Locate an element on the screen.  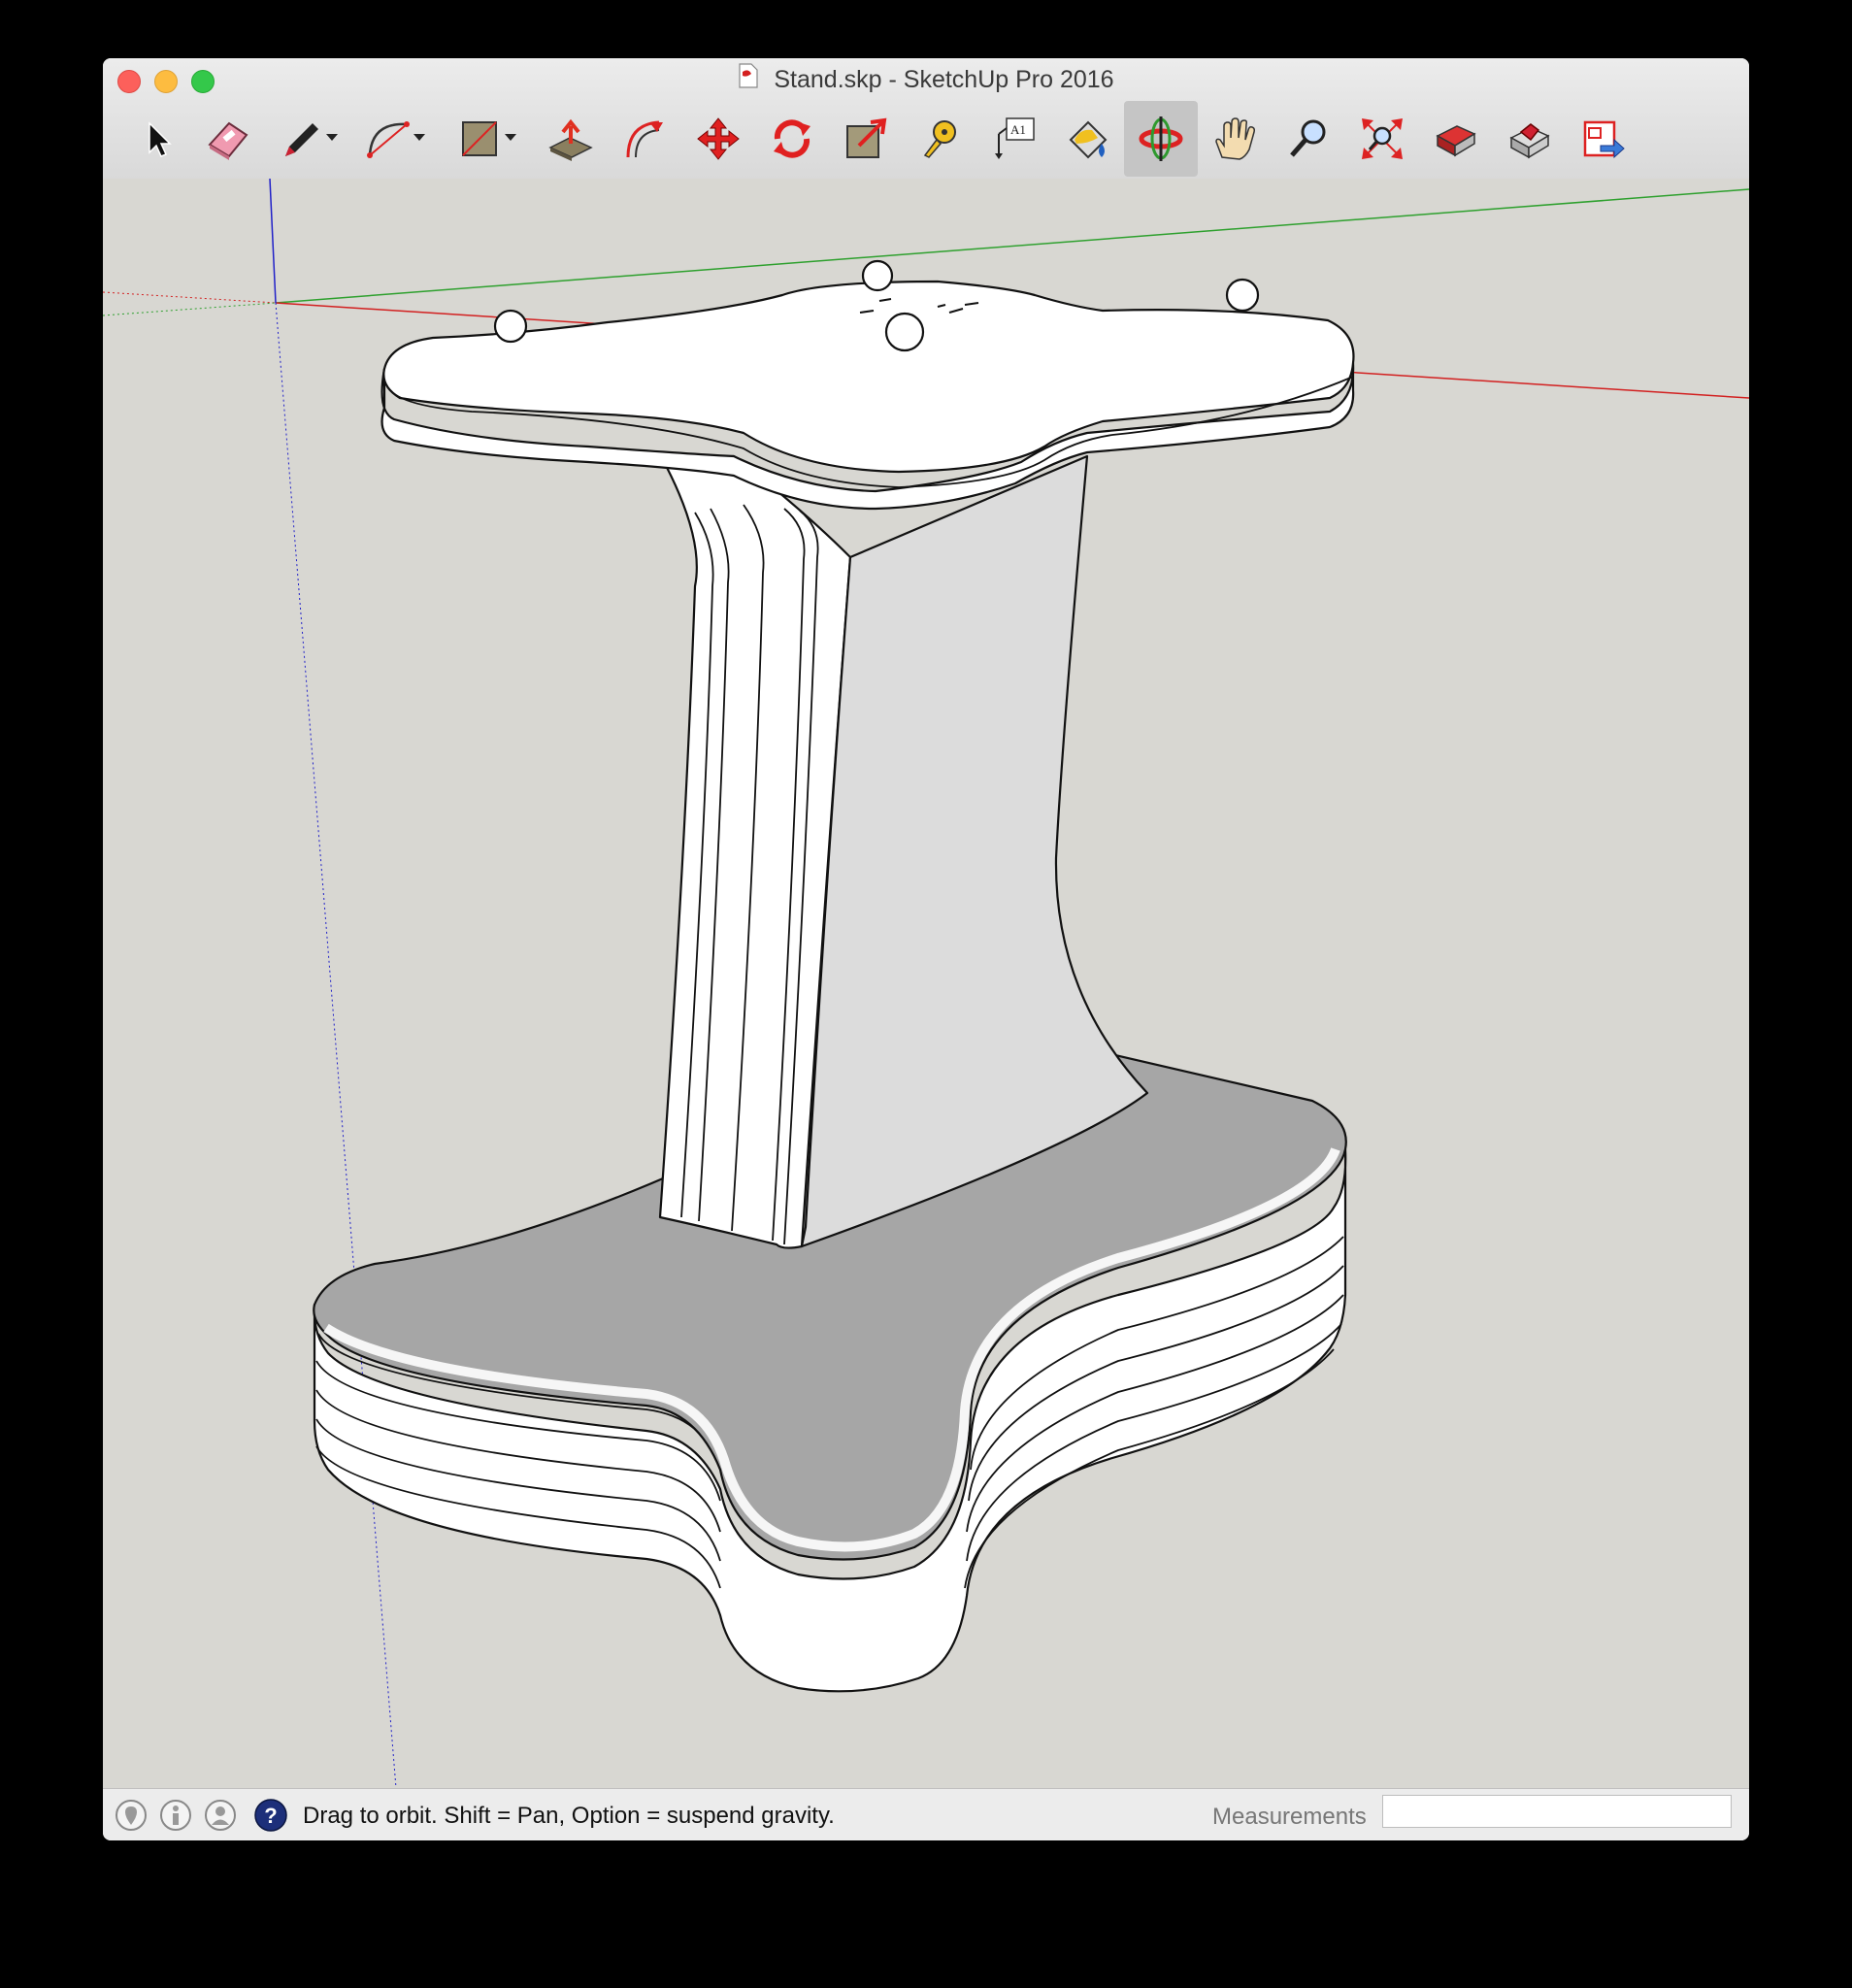
red-axis-dotted is located at coordinates (190, 298).